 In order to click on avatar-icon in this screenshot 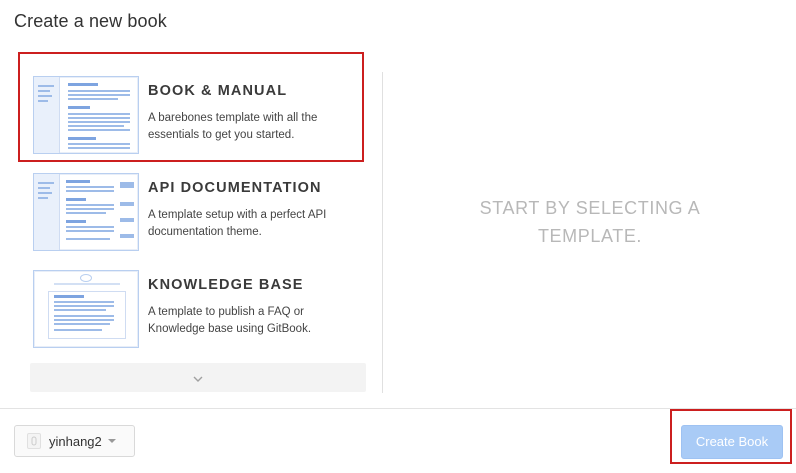, I will do `click(34, 441)`.